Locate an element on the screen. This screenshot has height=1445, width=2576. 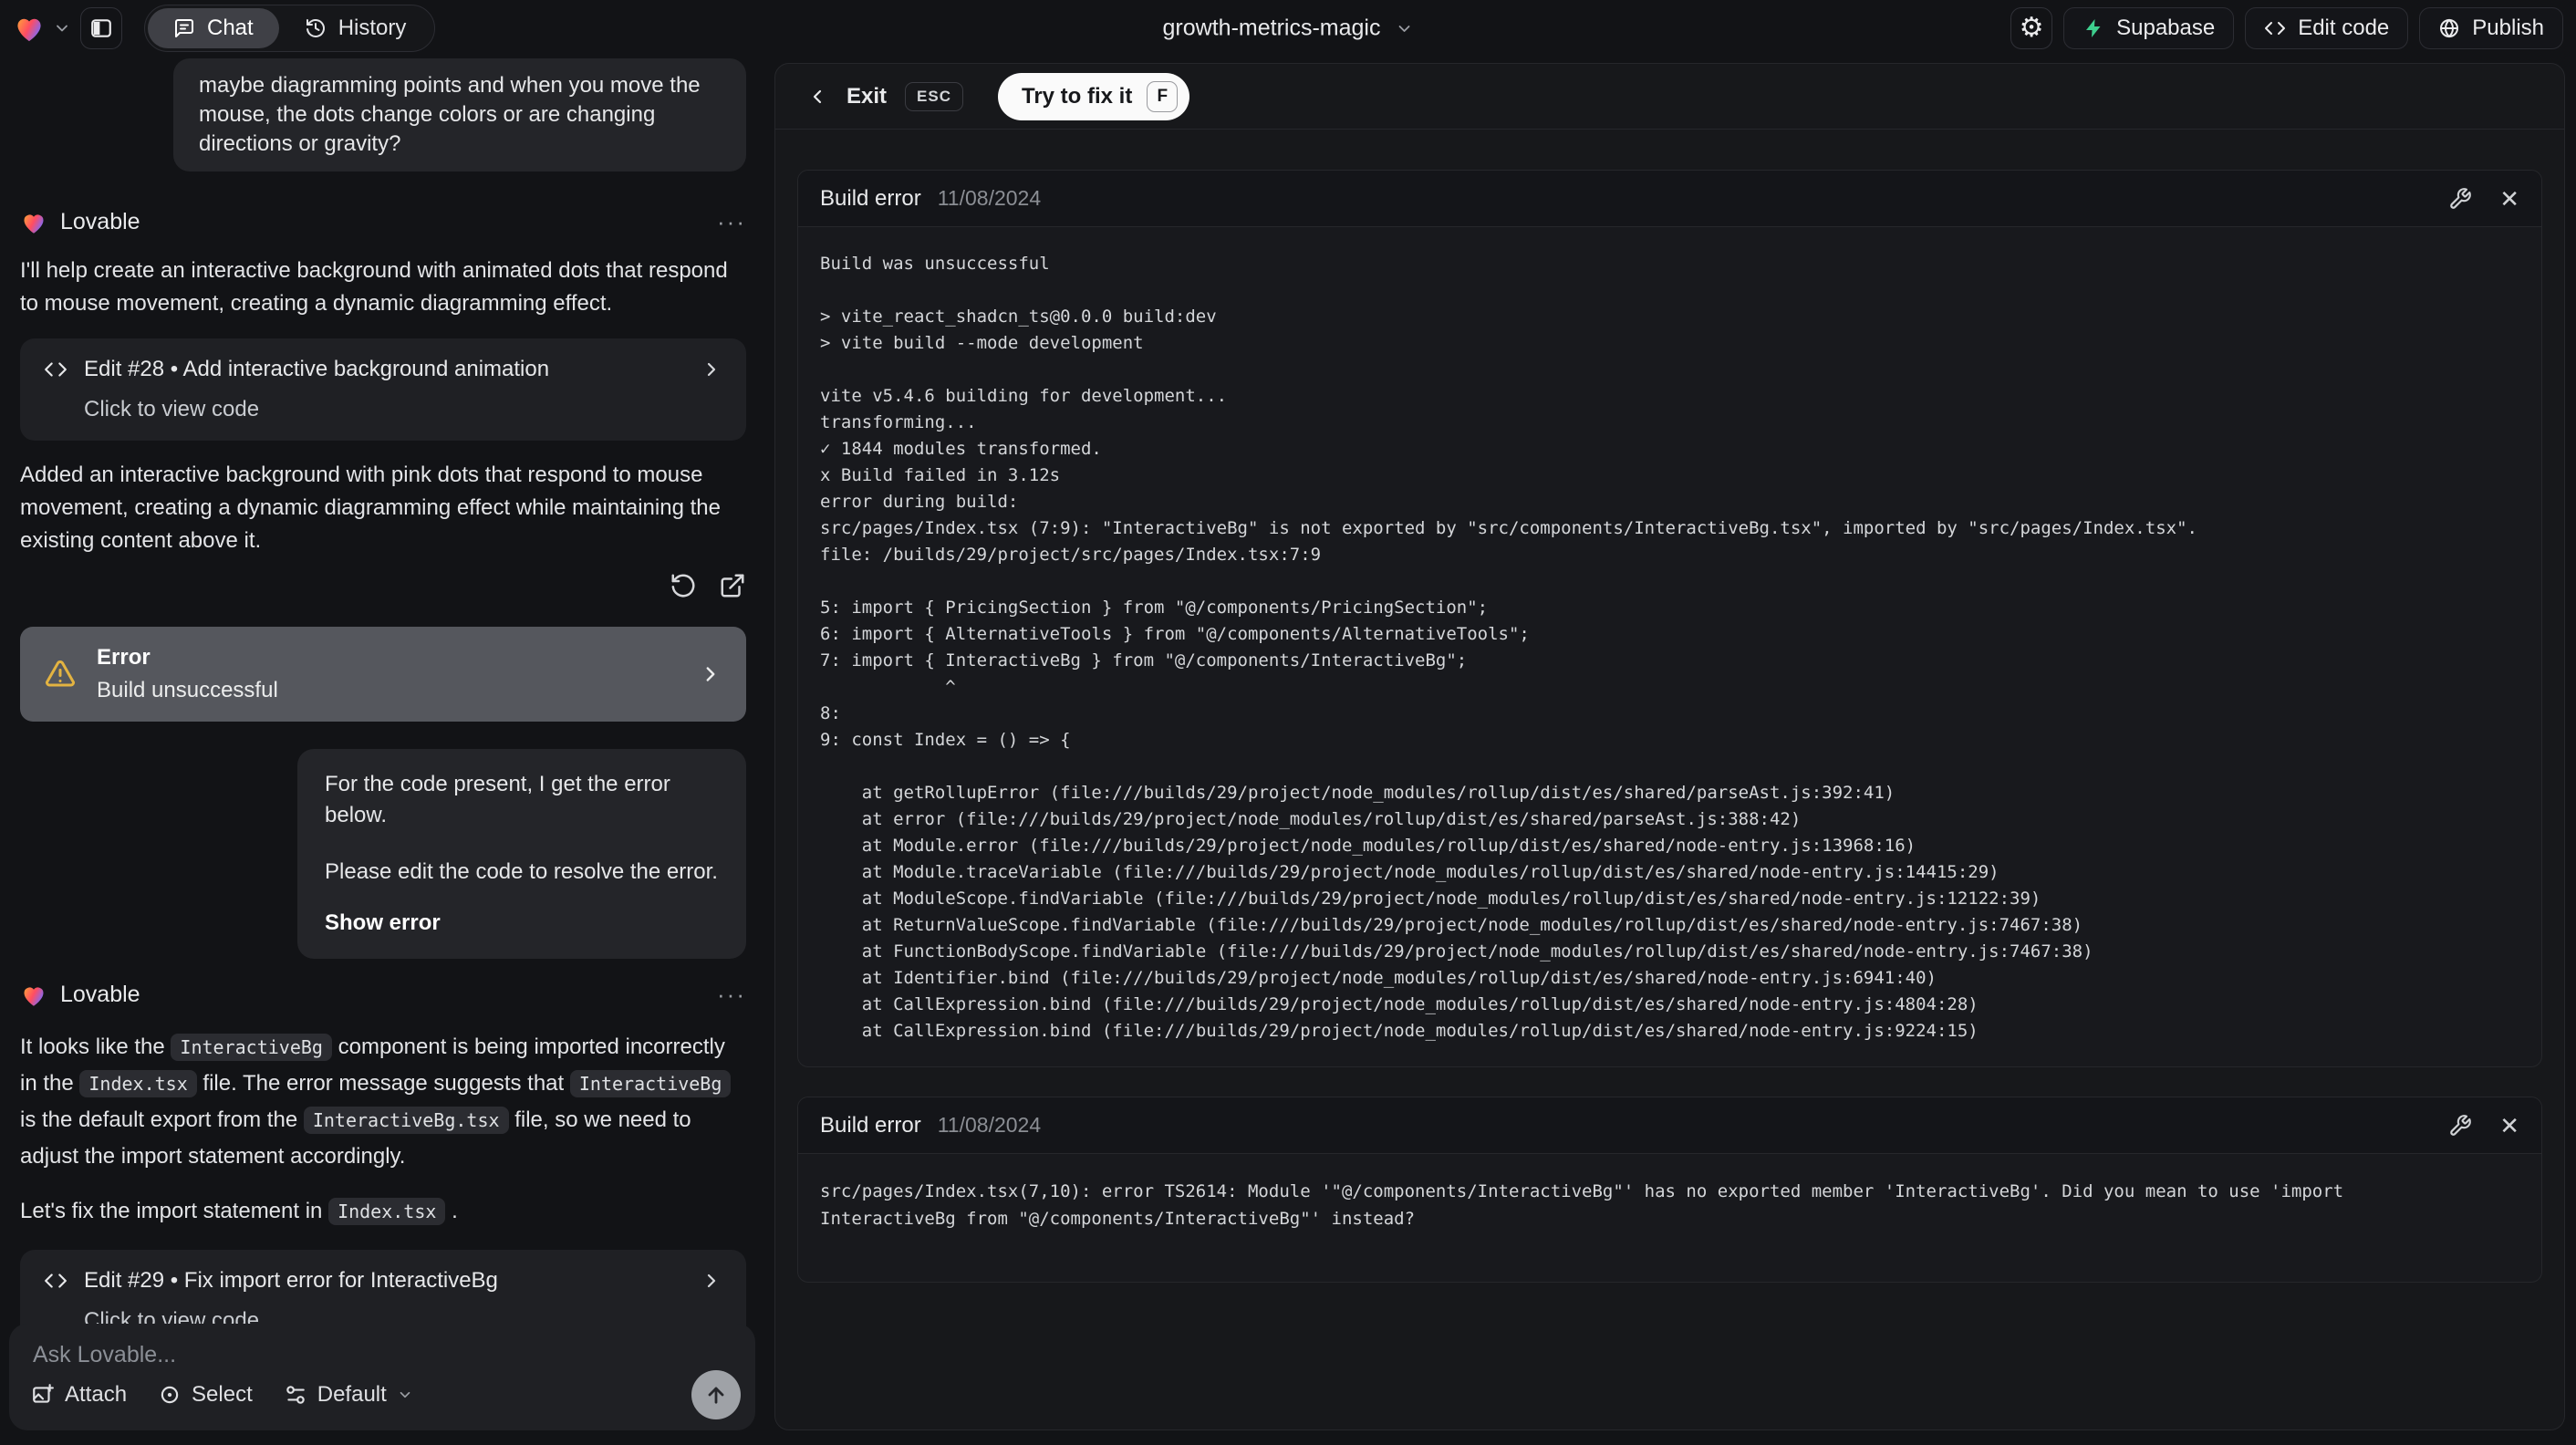
tab-chat: Chat is located at coordinates (213, 28).